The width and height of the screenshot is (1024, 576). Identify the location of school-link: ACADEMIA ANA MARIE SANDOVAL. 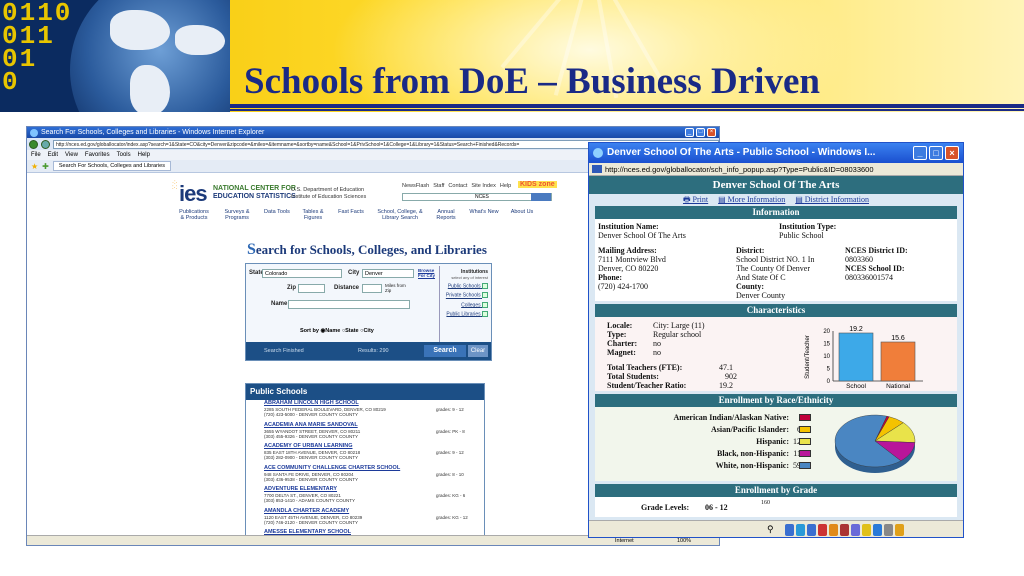
(374, 425).